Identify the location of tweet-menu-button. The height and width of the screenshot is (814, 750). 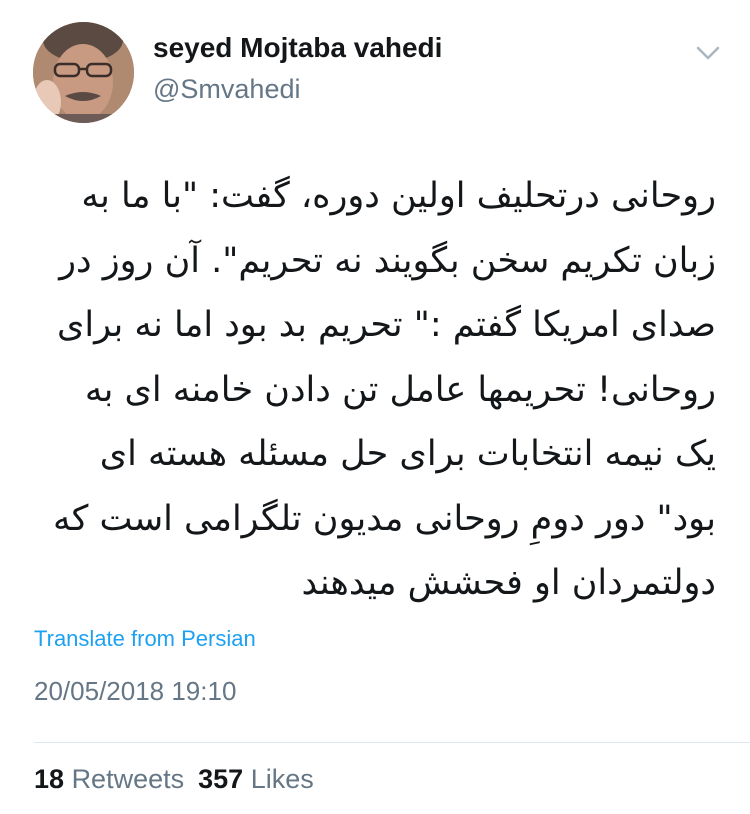
(708, 53).